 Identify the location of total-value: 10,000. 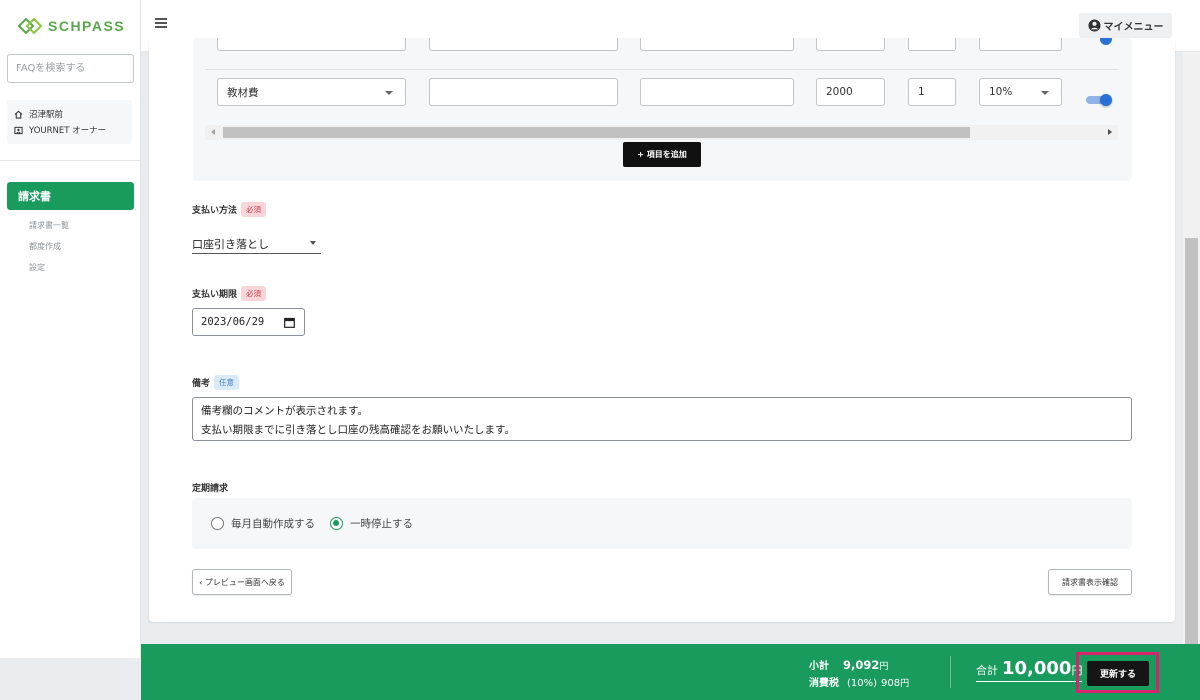
(1037, 668).